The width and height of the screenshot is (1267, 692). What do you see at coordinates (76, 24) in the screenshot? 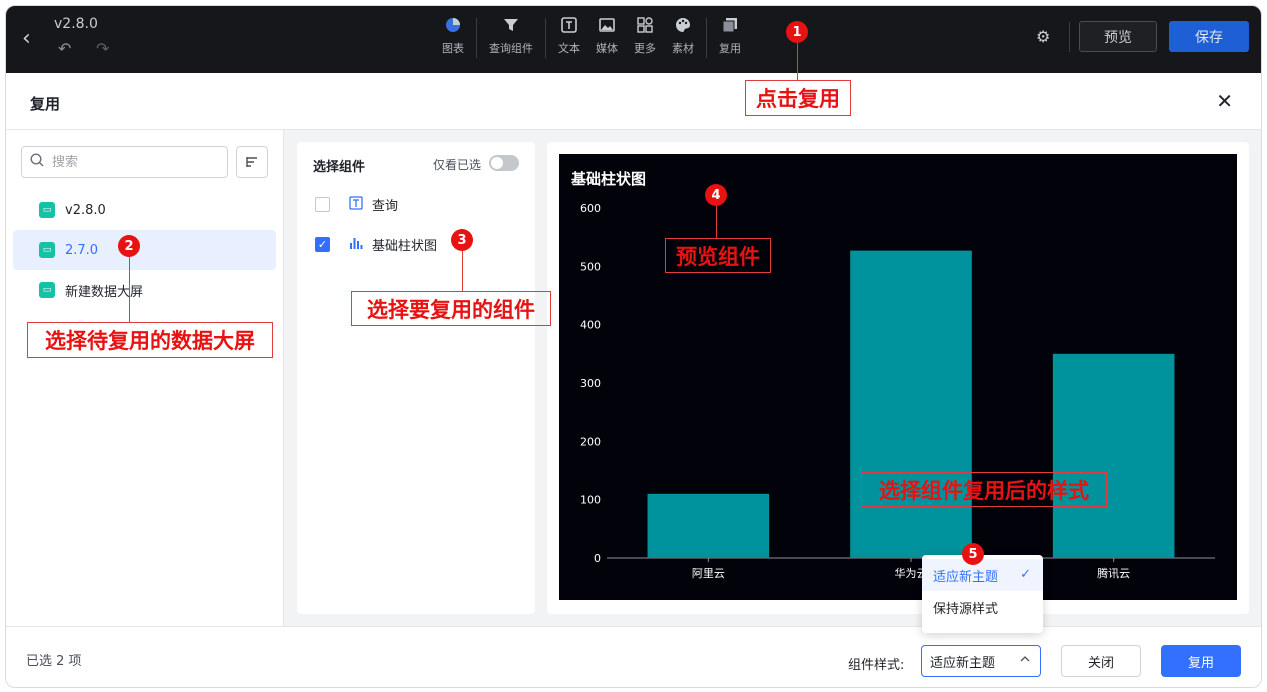
I see `version-label: v2.8.0` at bounding box center [76, 24].